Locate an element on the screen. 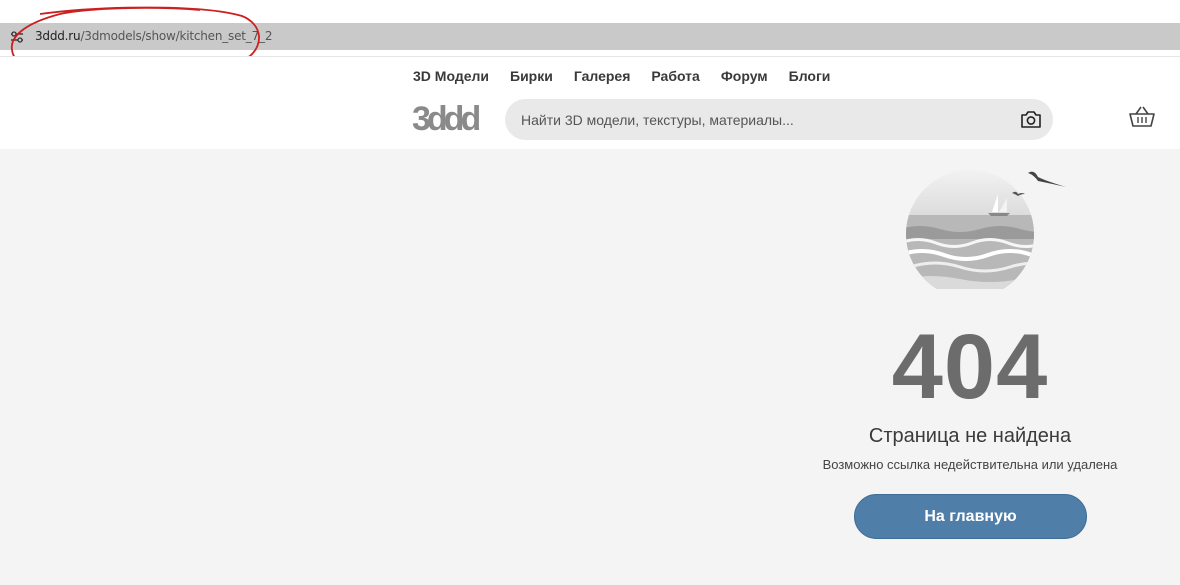  search-bar is located at coordinates (779, 119).